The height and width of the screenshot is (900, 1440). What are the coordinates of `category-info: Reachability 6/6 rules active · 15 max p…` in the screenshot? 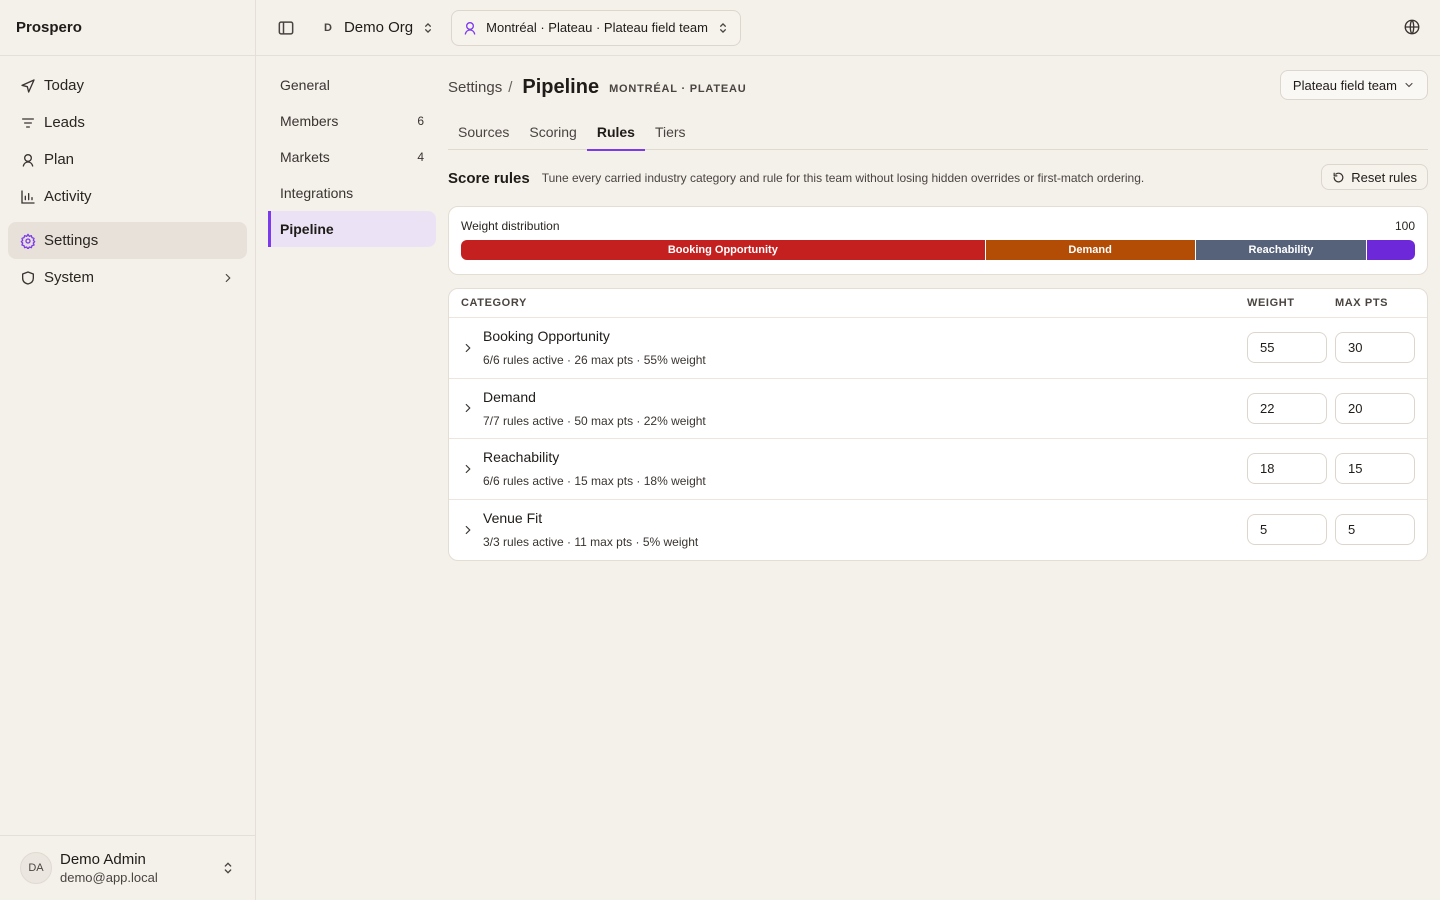 It's located at (861, 468).